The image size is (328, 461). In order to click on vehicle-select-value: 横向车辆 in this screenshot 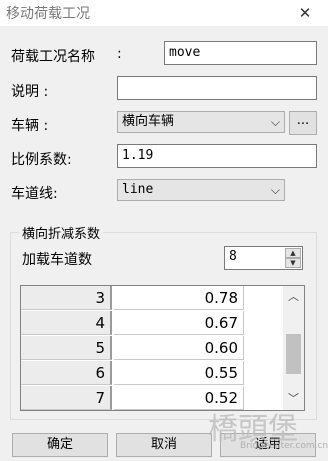, I will do `click(148, 121)`.